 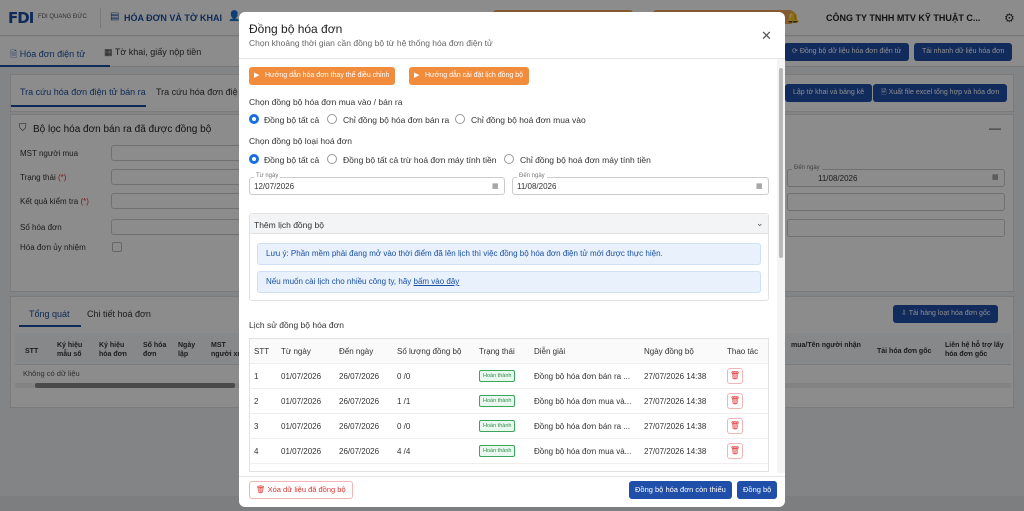 What do you see at coordinates (289, 225) in the screenshot?
I see `schedule-title: Thêm lịch đồng bộ` at bounding box center [289, 225].